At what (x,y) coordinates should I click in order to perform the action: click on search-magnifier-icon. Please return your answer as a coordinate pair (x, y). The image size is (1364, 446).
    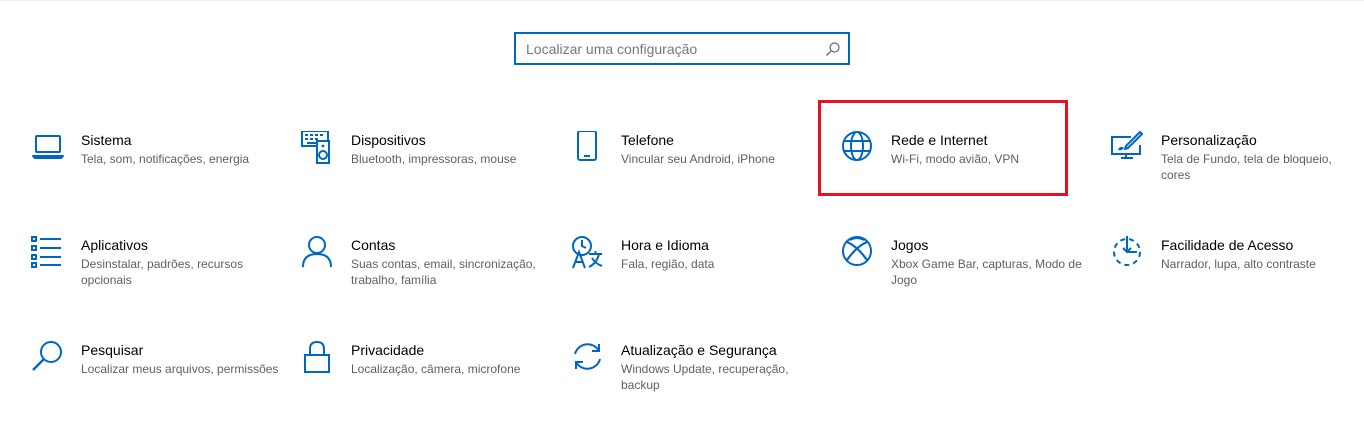
    Looking at the image, I should click on (48, 358).